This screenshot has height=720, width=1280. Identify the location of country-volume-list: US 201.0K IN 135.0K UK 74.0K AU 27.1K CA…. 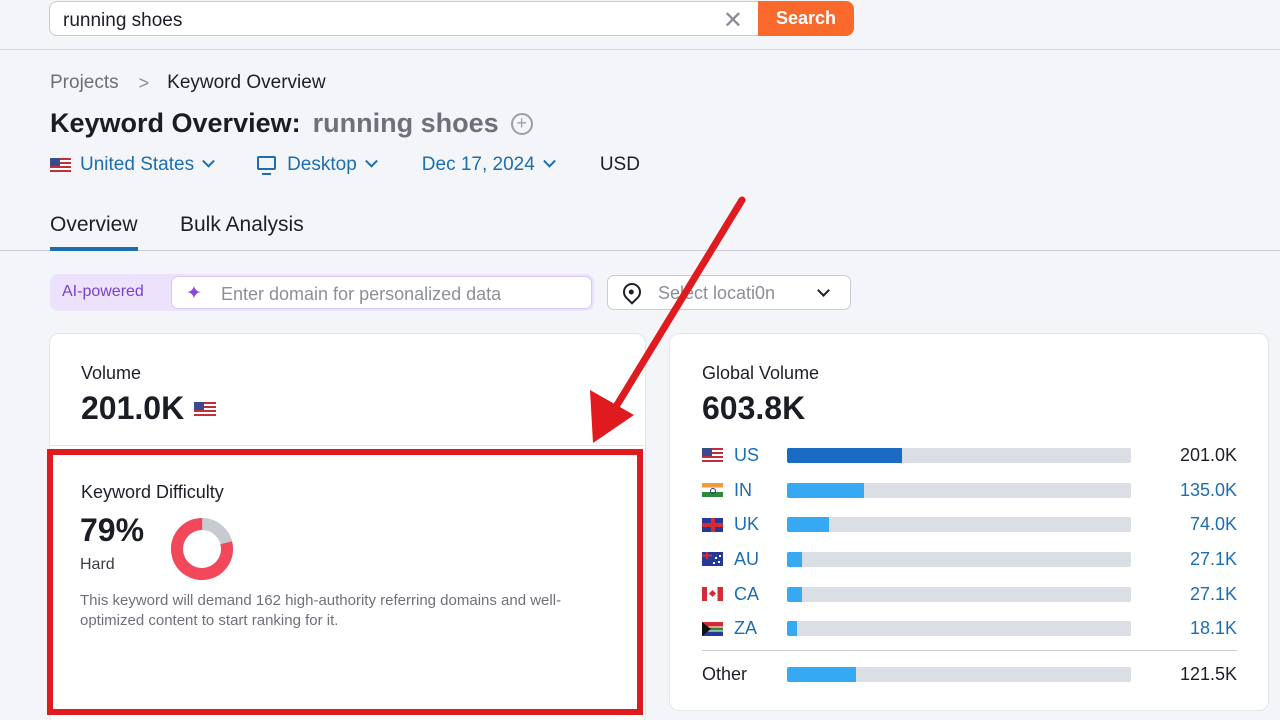
(969, 565).